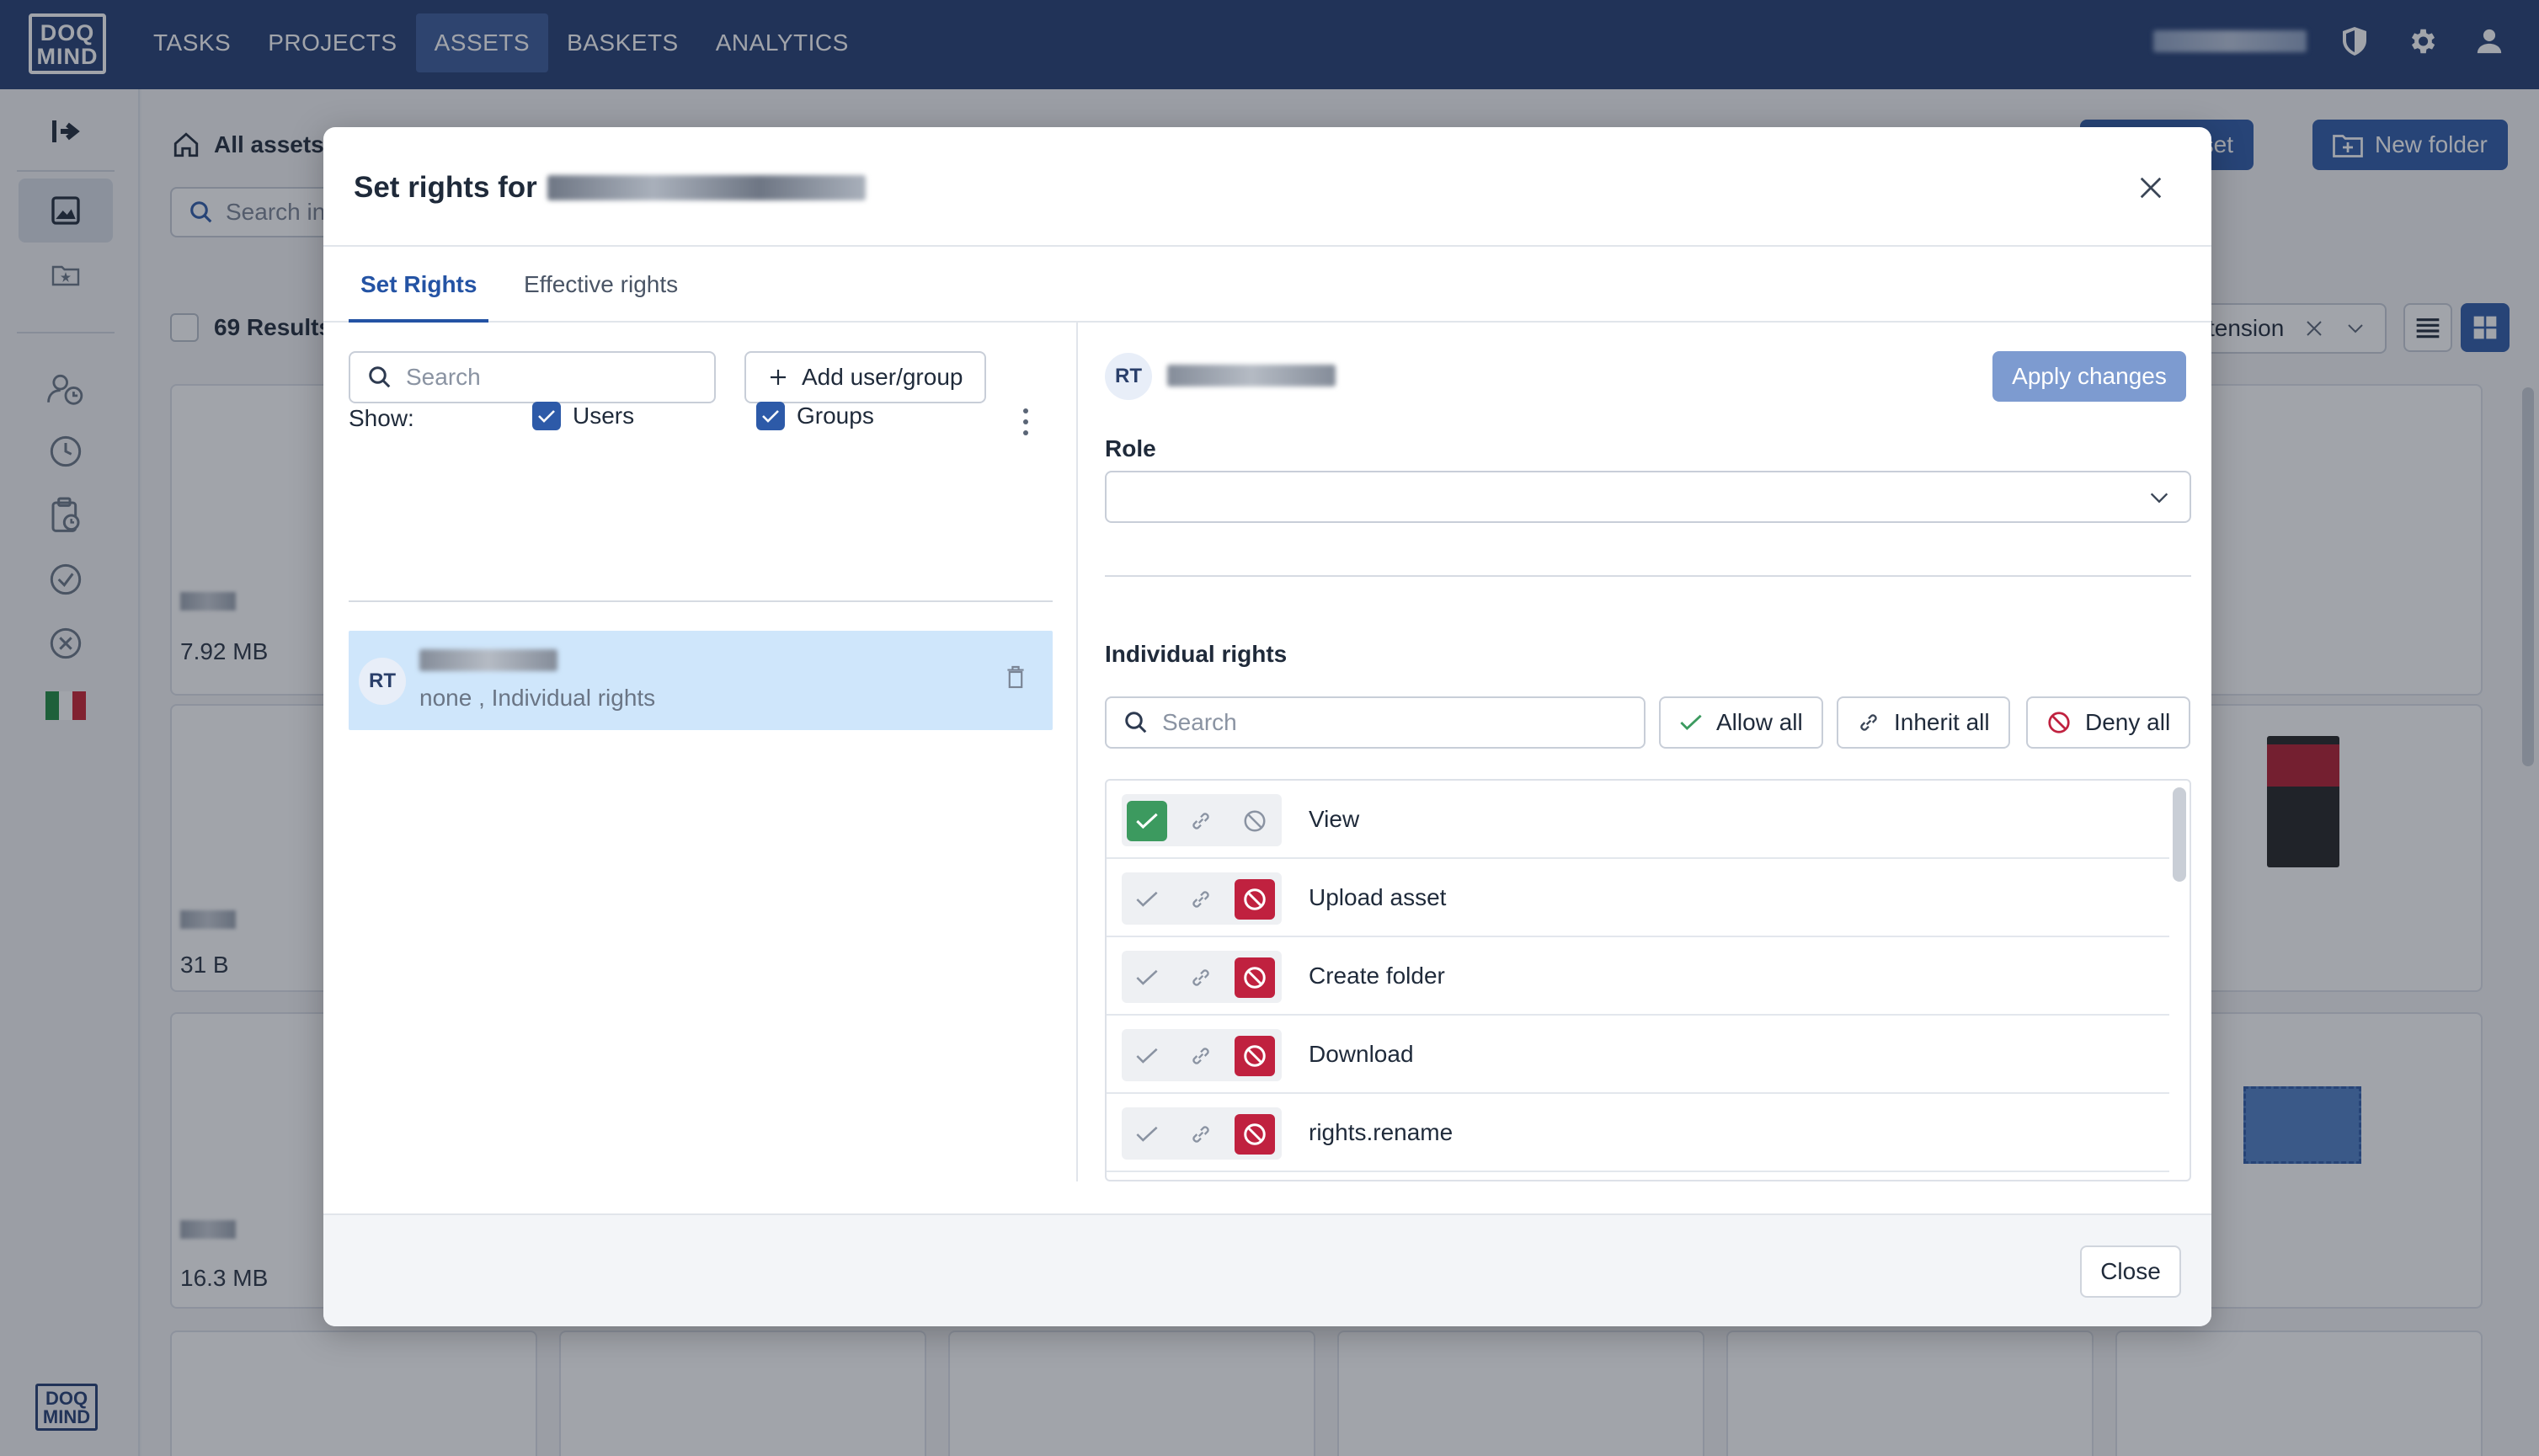 This screenshot has width=2539, height=1456. Describe the element at coordinates (1267, 1269) in the screenshot. I see `dialog-footer: Close` at that location.